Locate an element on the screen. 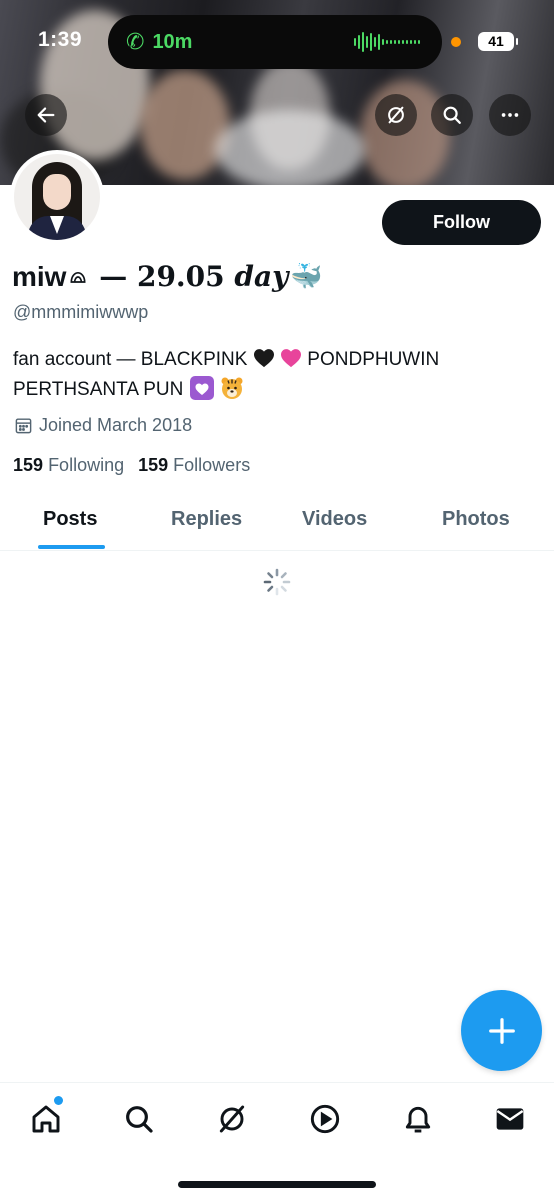 Image resolution: width=554 pixels, height=1200 pixels. compose-button is located at coordinates (501, 1030).